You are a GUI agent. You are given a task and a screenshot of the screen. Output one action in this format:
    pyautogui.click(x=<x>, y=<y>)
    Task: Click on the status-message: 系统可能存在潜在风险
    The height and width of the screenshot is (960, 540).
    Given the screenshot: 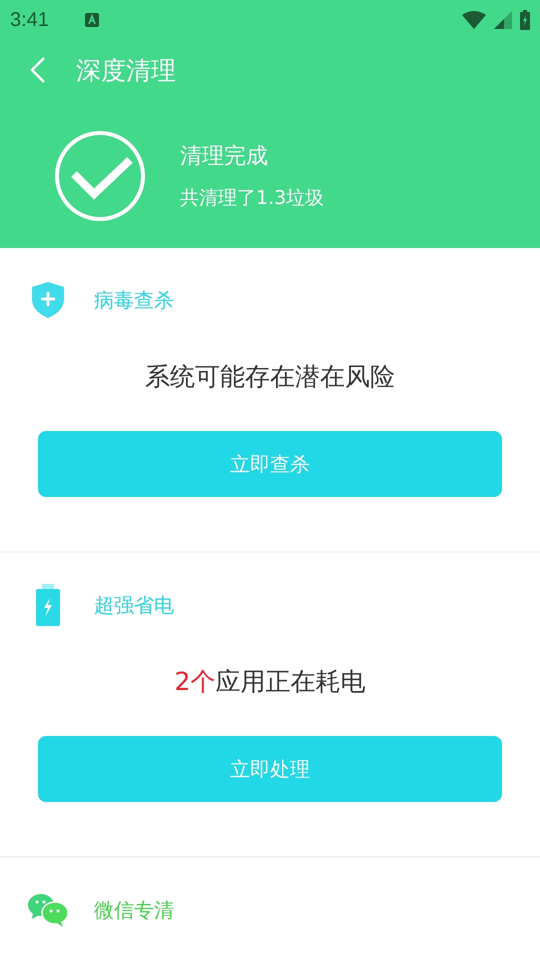 What is the action you would take?
    pyautogui.click(x=270, y=377)
    